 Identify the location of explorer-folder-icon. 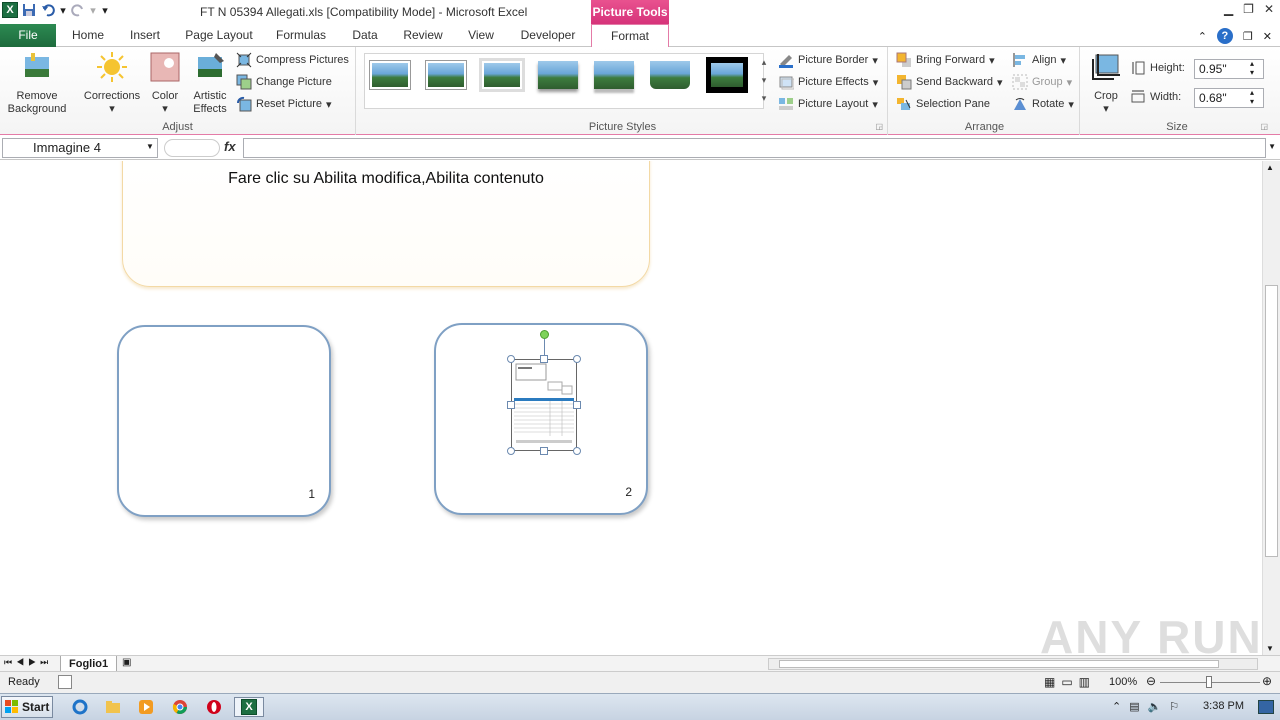
(113, 707).